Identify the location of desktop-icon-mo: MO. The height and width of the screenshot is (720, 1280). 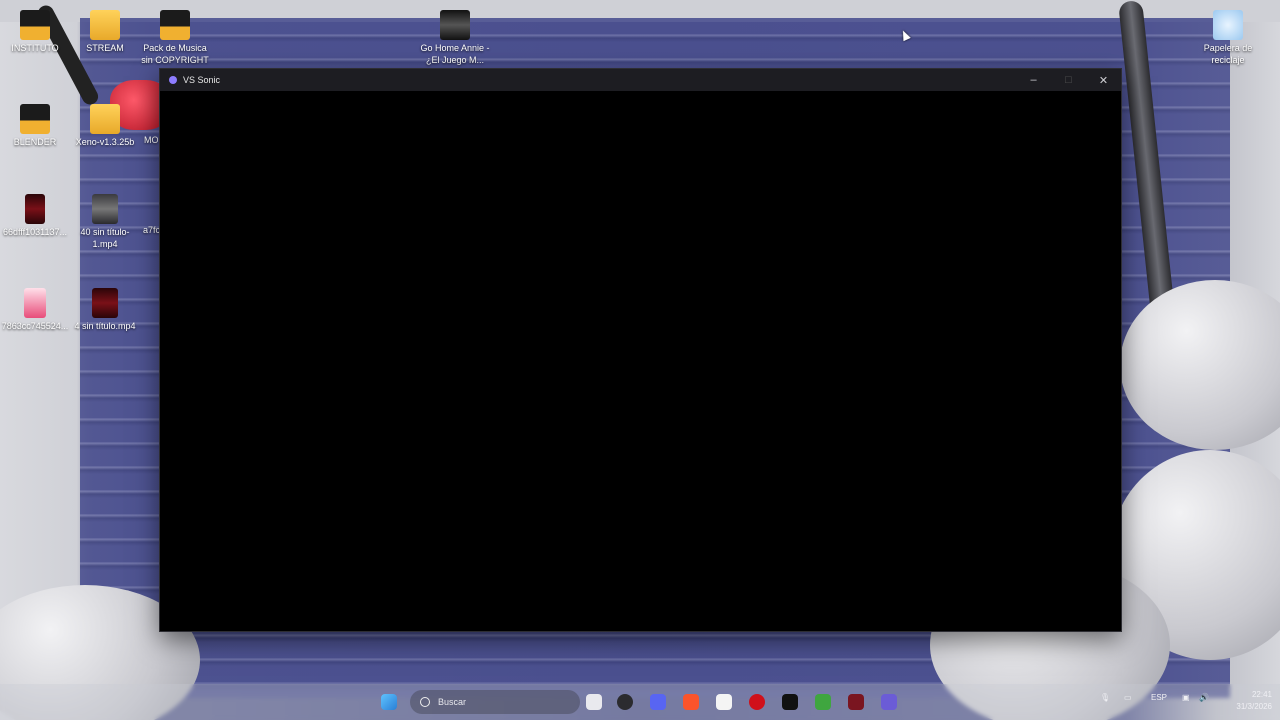
(145, 125).